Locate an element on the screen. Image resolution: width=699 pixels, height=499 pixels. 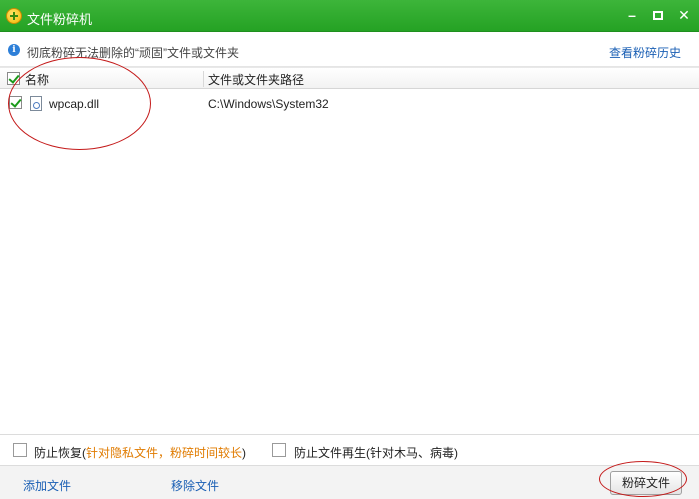
column-header-name: 名称 is located at coordinates (37, 79).